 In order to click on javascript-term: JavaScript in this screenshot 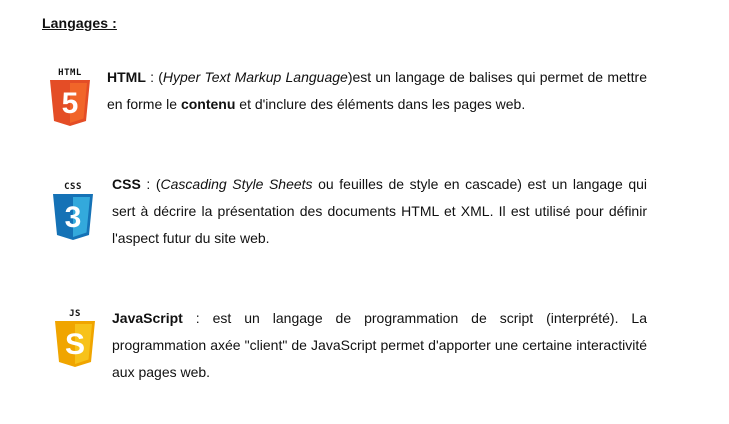, I will do `click(147, 318)`.